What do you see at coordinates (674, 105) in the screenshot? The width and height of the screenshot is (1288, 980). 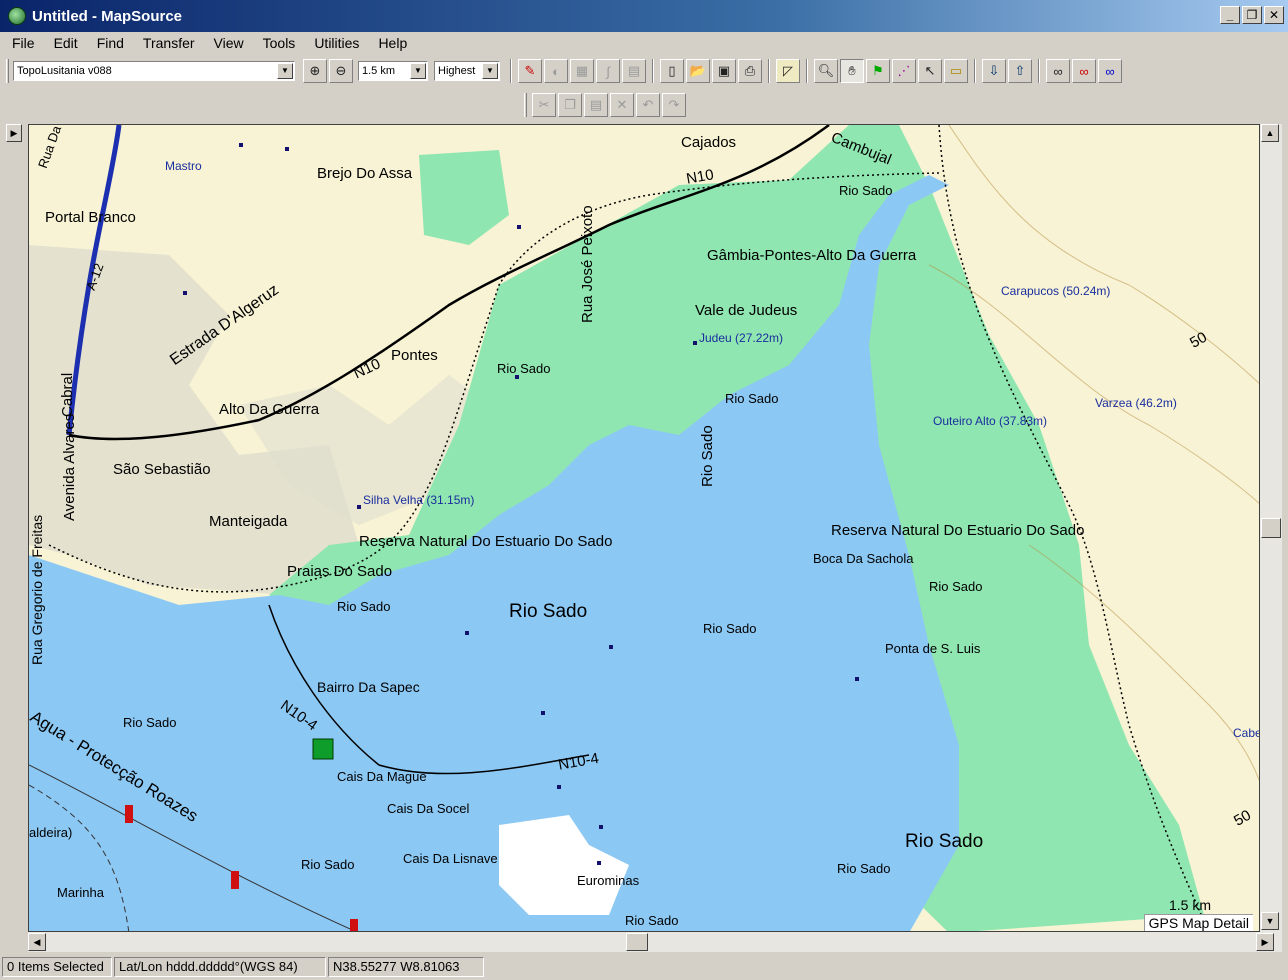 I see `redo-button: ↷` at bounding box center [674, 105].